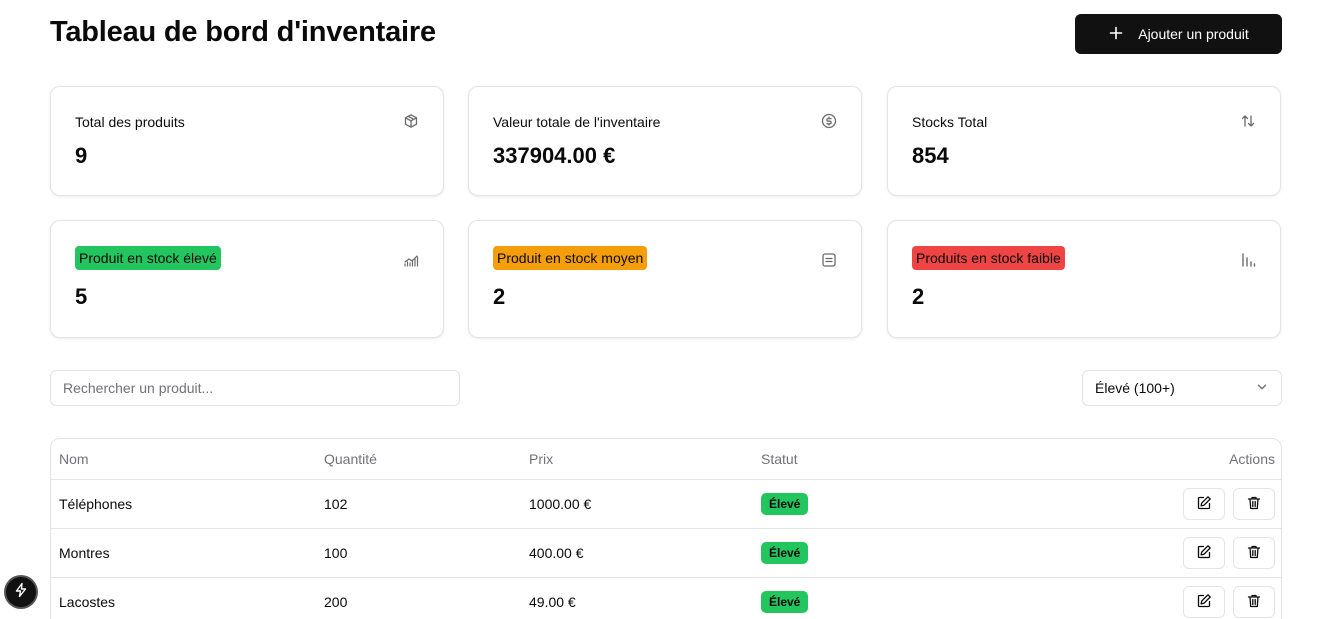 The height and width of the screenshot is (619, 1336). I want to click on stat-label: Valeur totale de l'inventaire, so click(577, 122).